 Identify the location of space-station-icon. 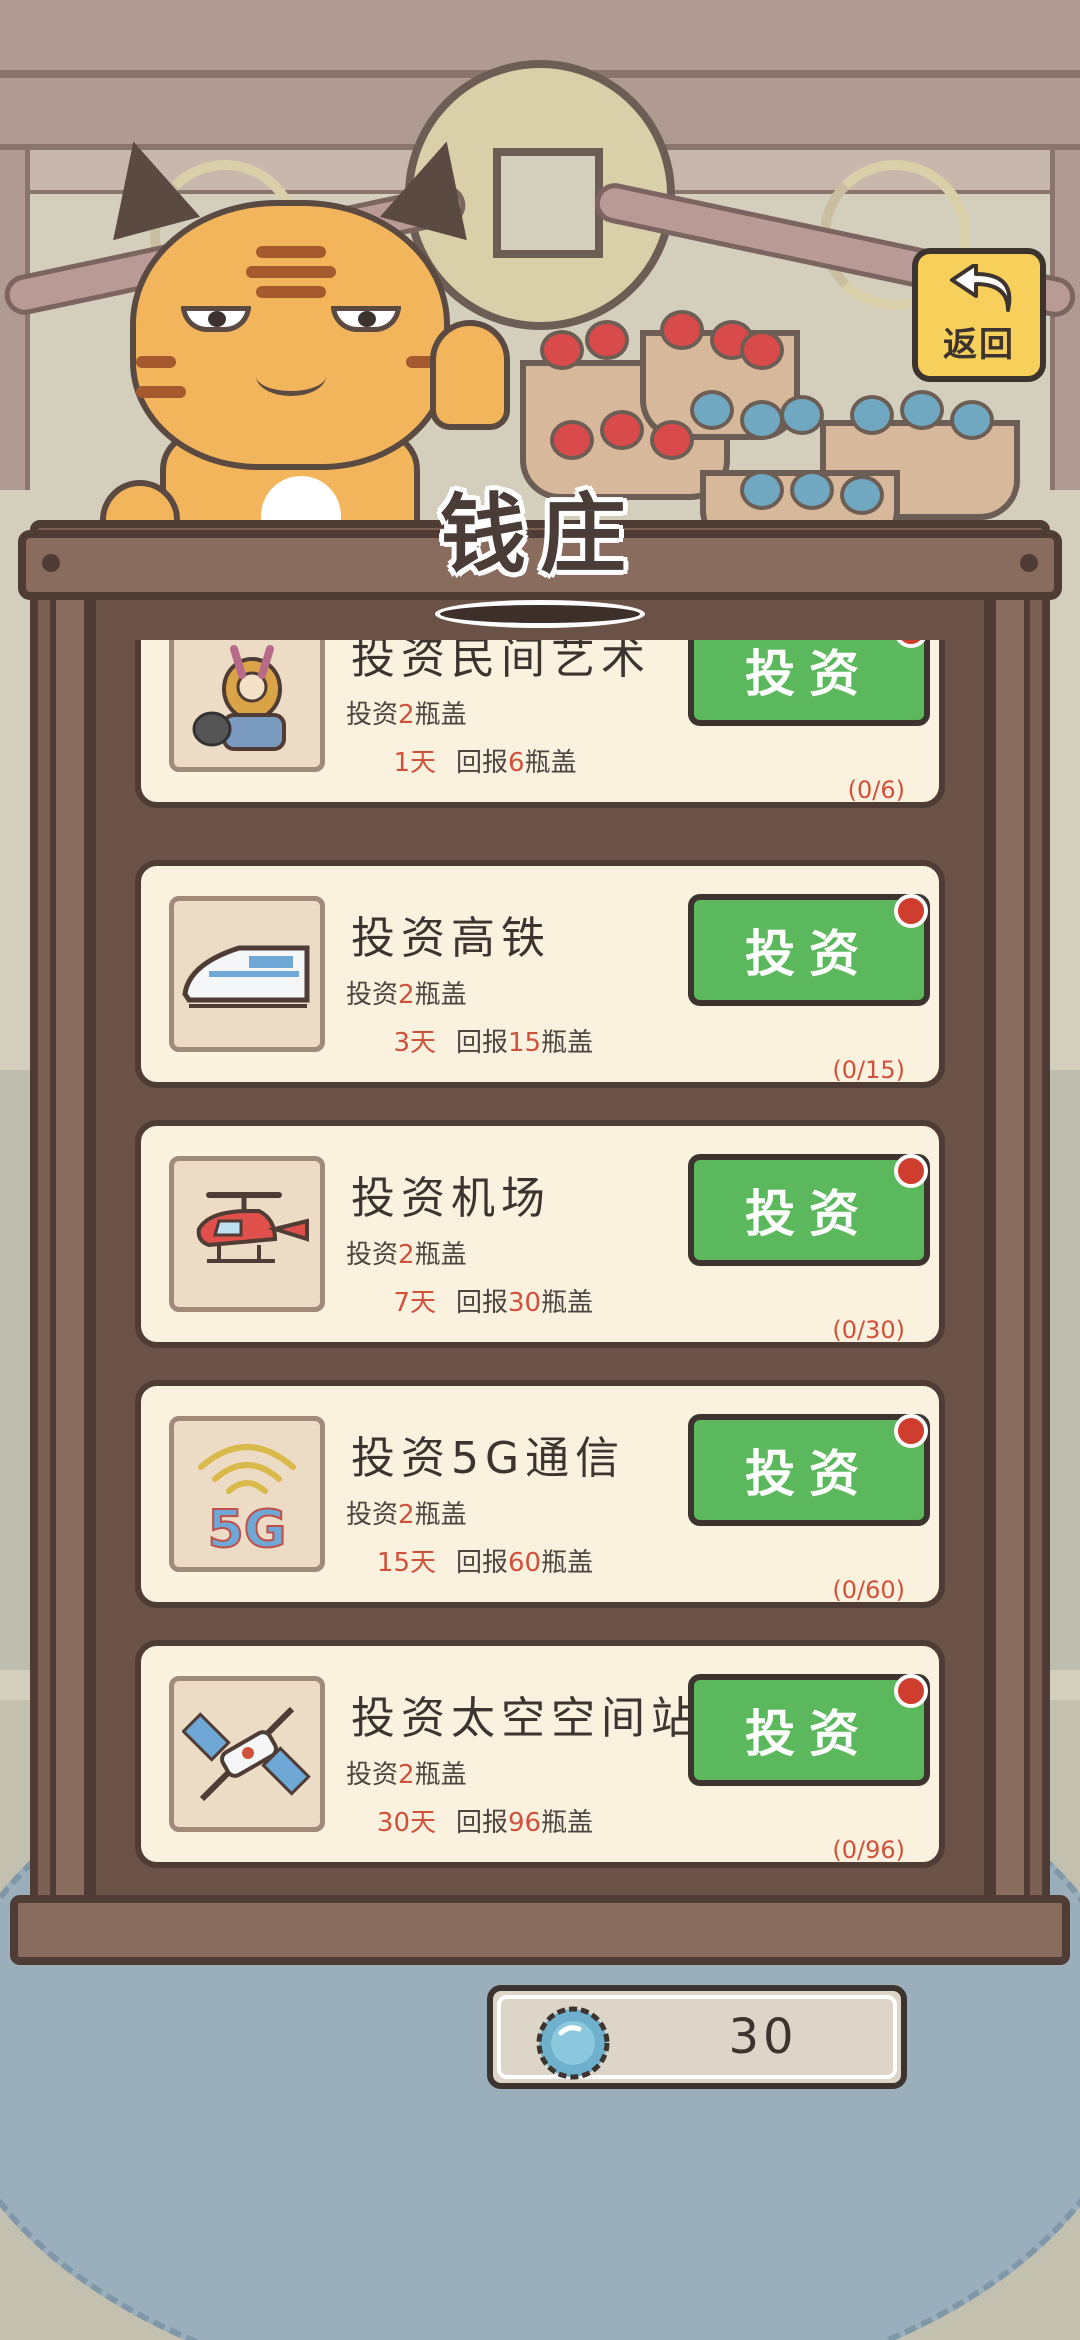
(247, 1754).